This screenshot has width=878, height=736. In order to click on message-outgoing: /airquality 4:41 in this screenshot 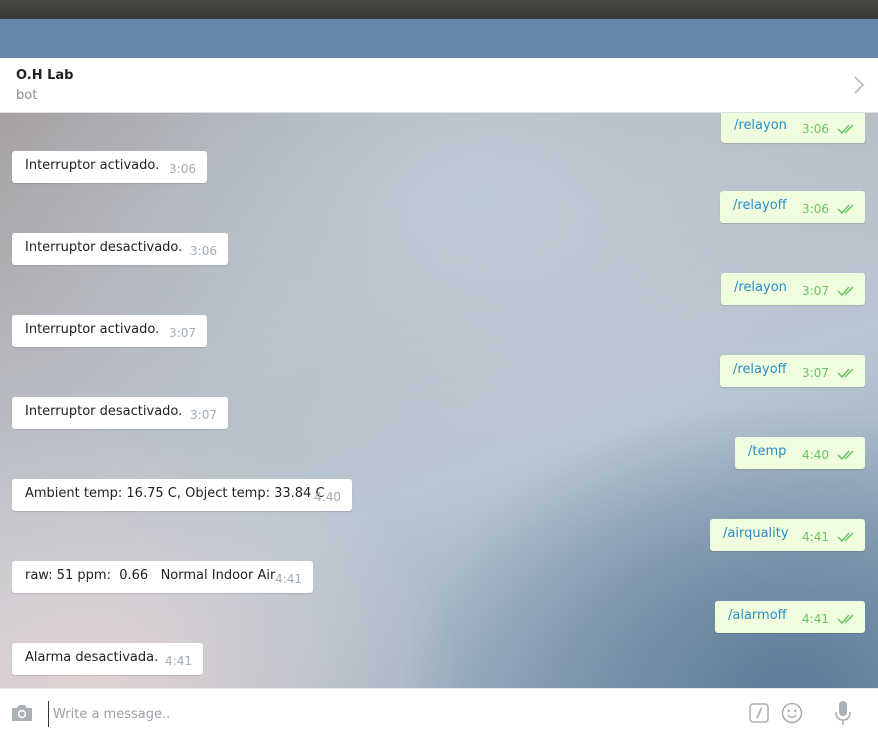, I will do `click(787, 535)`.